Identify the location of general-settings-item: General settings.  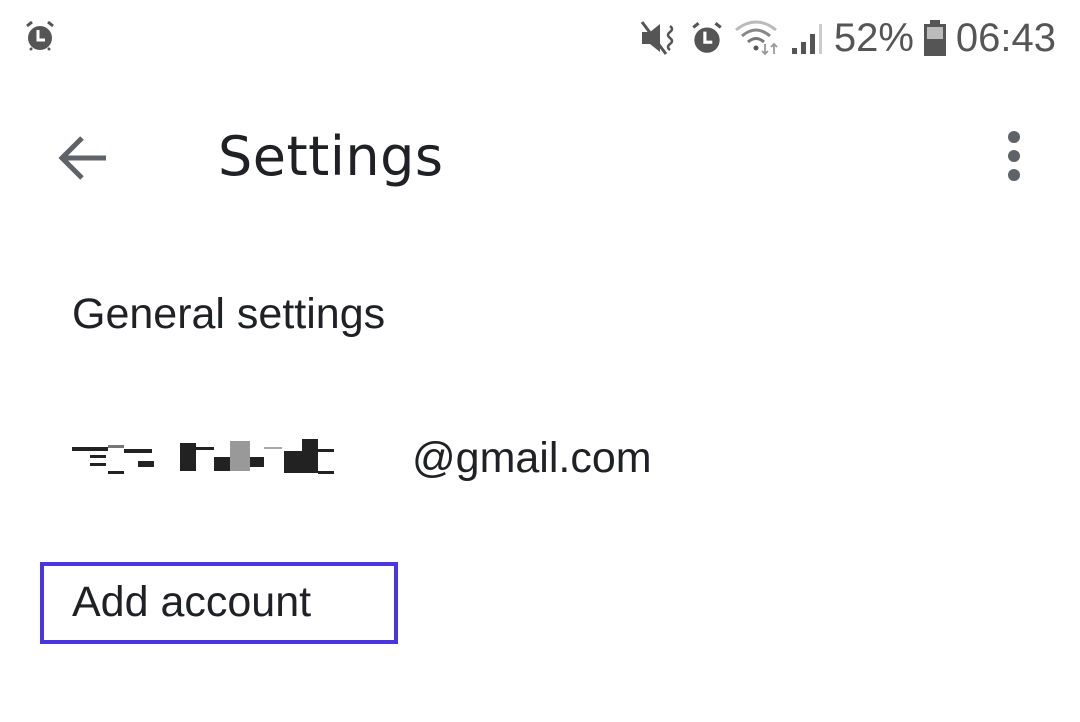
(228, 314).